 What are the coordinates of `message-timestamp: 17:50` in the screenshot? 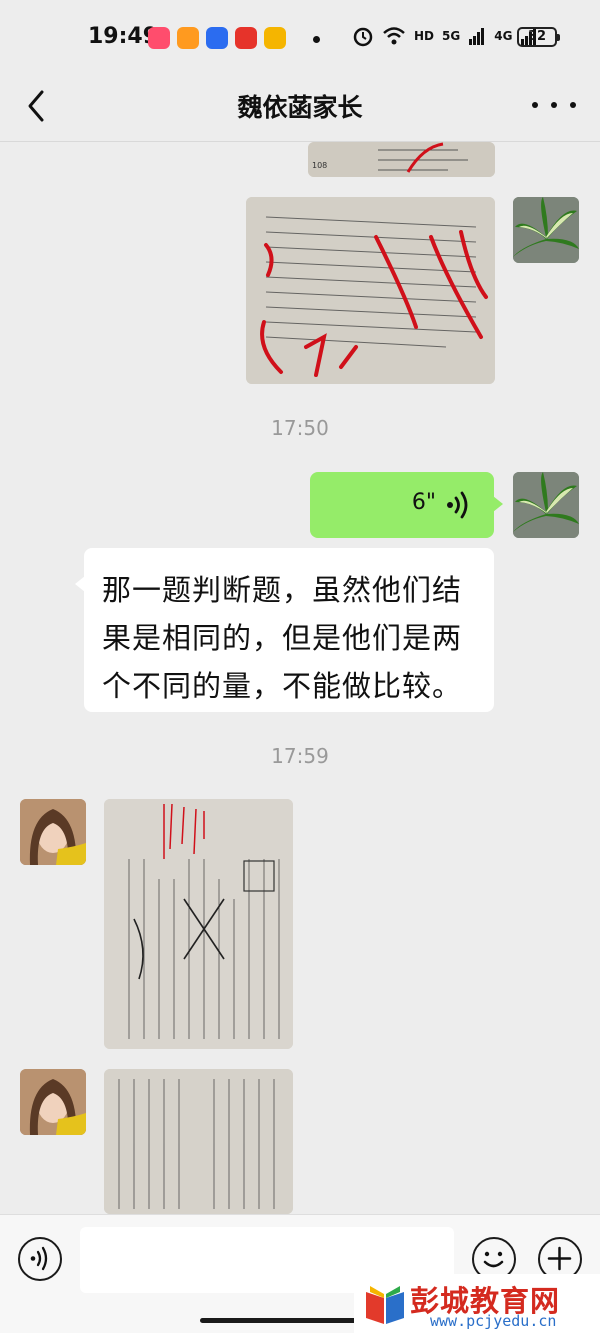 It's located at (300, 428).